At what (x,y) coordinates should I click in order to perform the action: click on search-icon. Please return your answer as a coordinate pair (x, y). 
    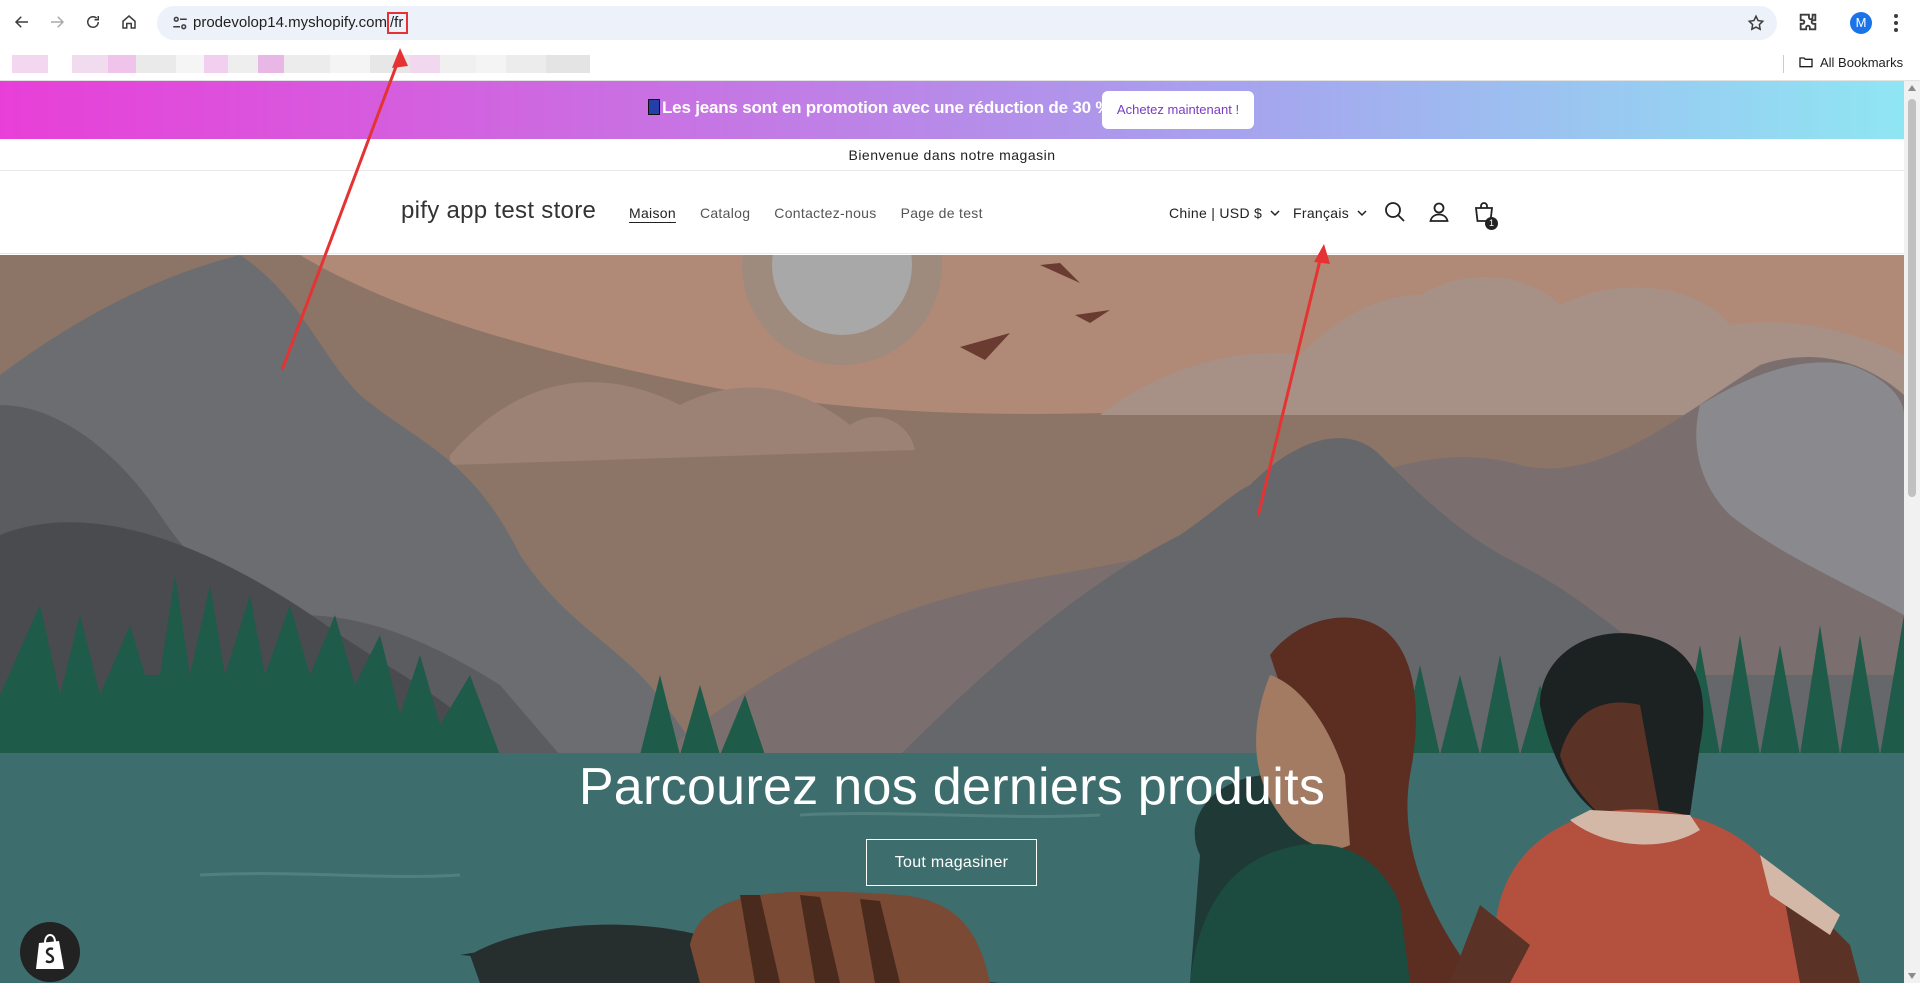
    Looking at the image, I should click on (1395, 212).